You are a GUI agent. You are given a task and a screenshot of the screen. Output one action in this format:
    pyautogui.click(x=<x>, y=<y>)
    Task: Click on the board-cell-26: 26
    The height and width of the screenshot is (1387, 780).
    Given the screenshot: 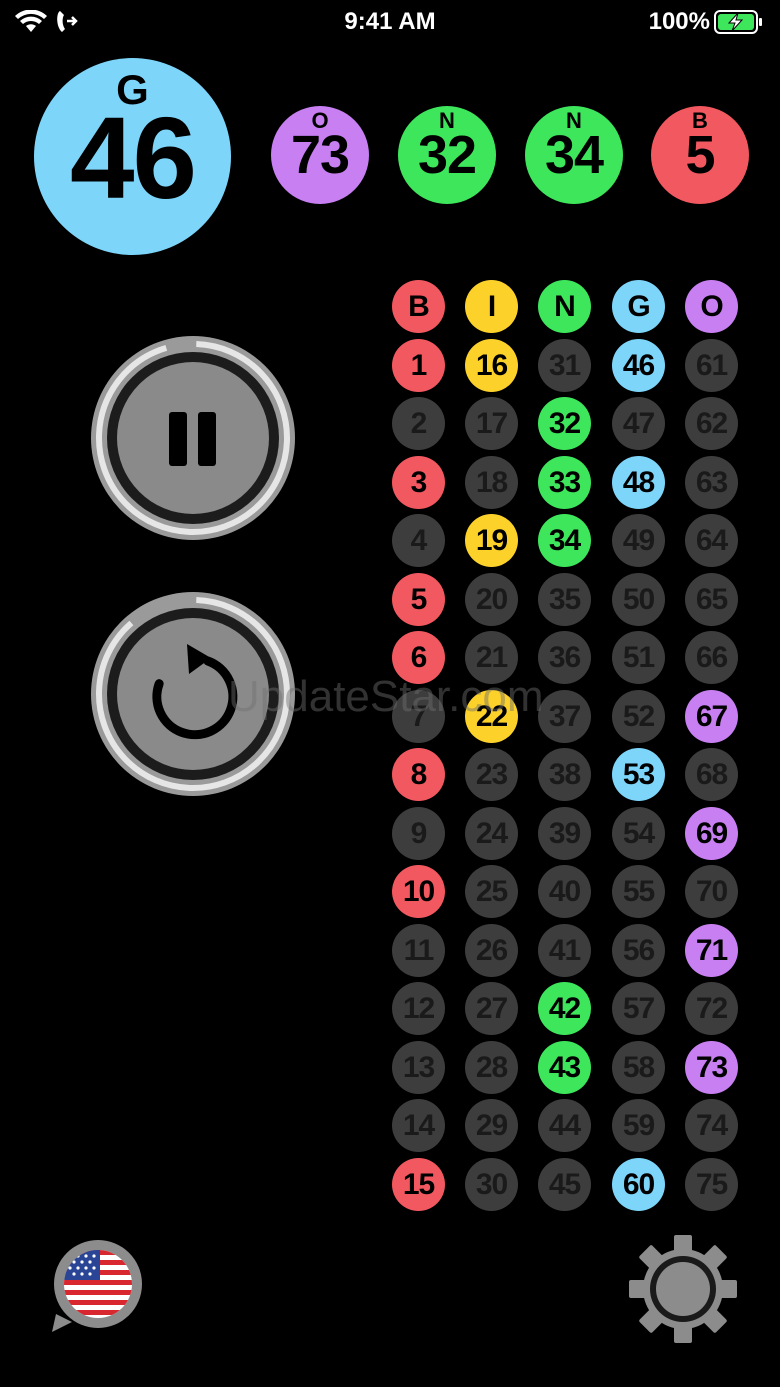 What is the action you would take?
    pyautogui.click(x=491, y=950)
    